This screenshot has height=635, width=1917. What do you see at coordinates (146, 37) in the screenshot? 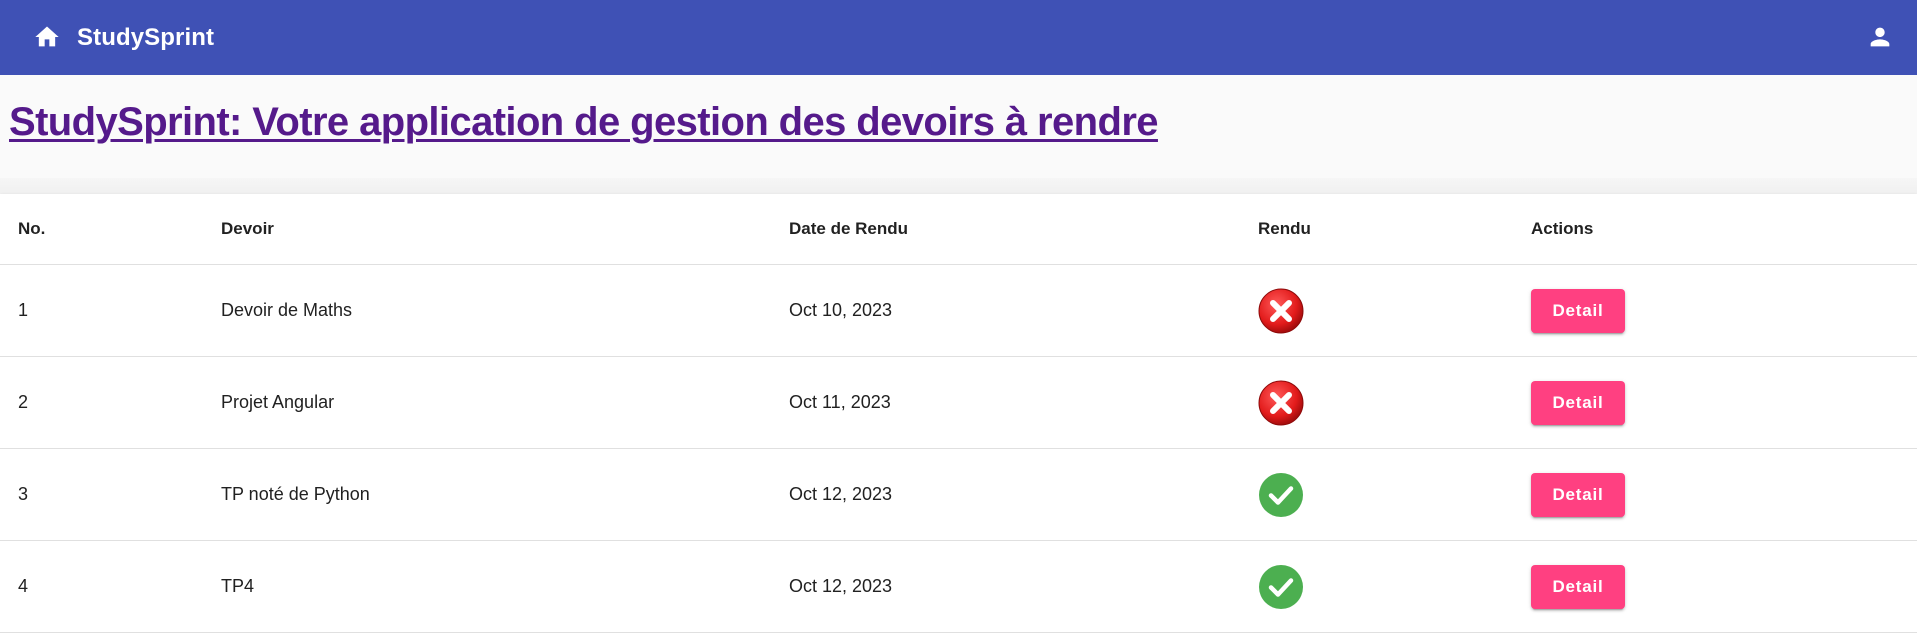
I see `app-title: StudySprint` at bounding box center [146, 37].